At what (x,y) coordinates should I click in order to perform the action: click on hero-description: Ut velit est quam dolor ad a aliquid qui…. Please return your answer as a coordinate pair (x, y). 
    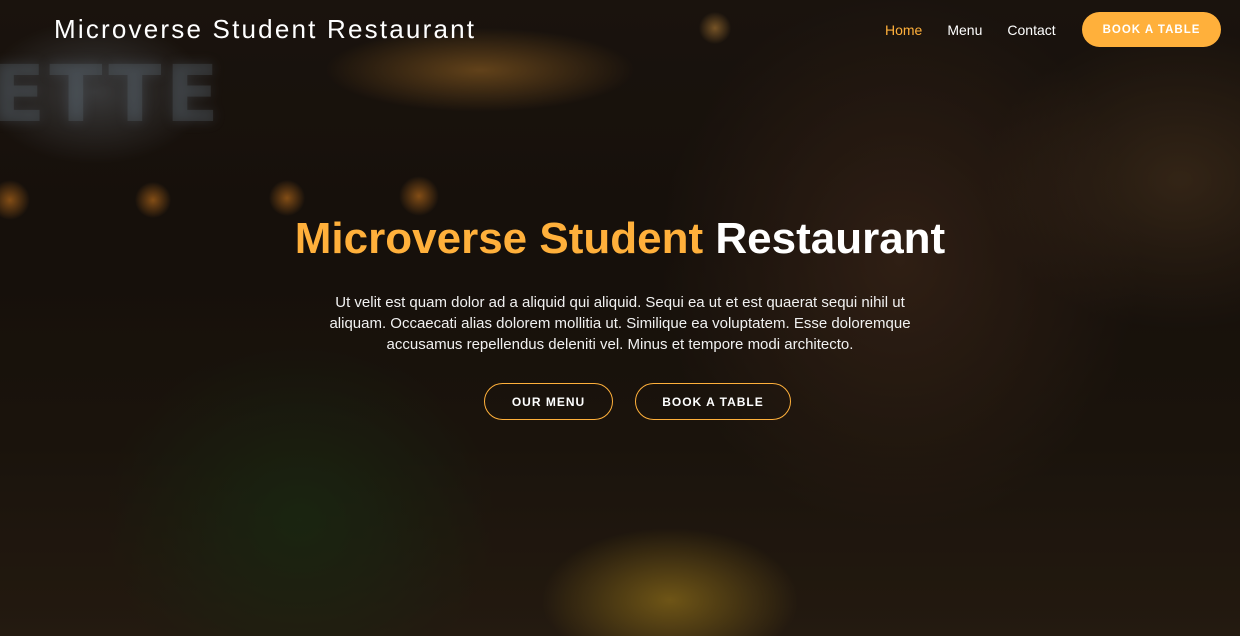
    Looking at the image, I should click on (620, 323).